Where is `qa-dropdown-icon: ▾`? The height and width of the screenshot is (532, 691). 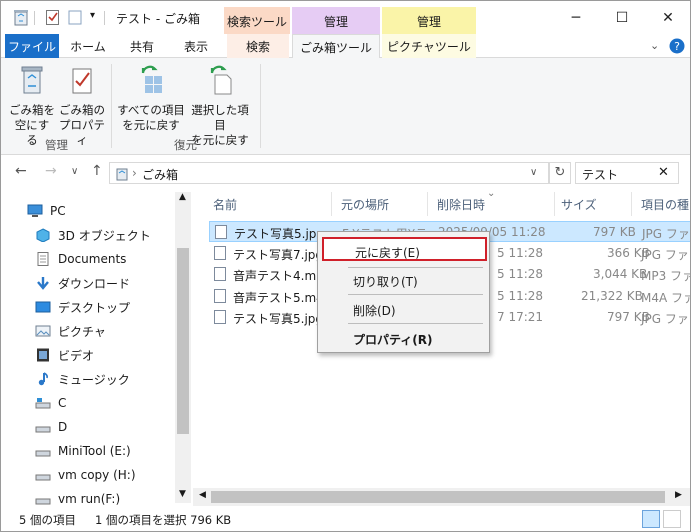
qa-dropdown-icon: ▾ is located at coordinates (92, 20).